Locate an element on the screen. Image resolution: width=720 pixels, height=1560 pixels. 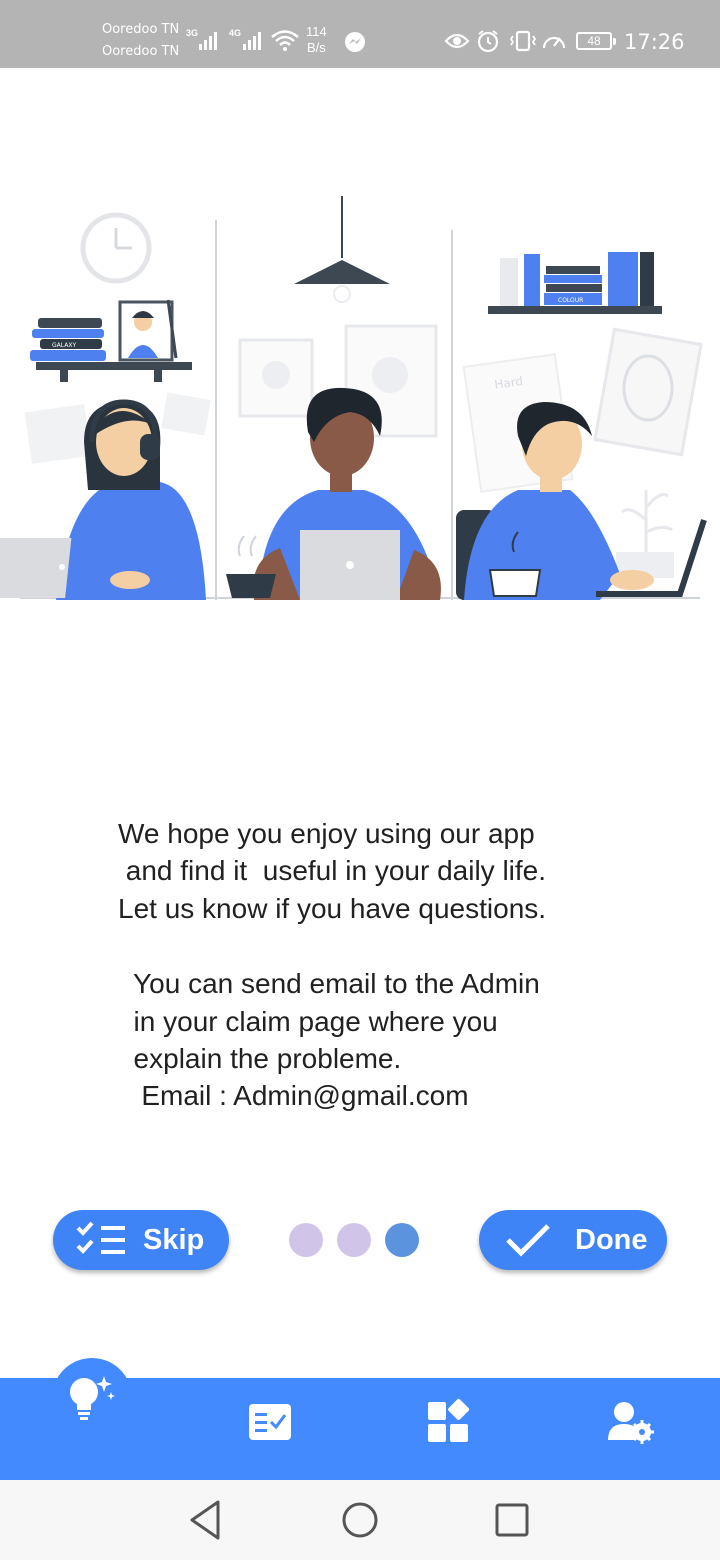
task-list-icon is located at coordinates (270, 1422).